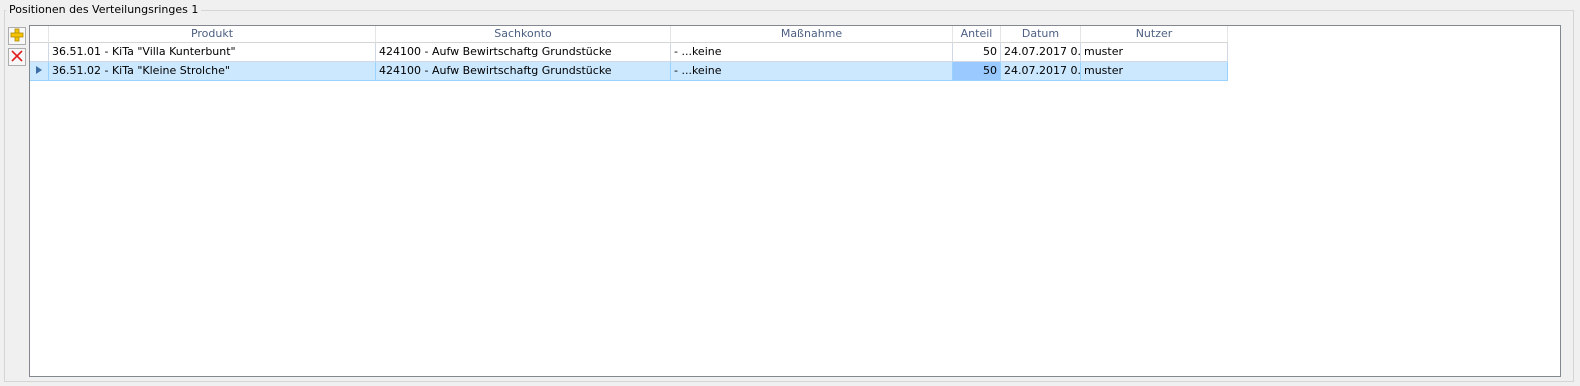 Image resolution: width=1580 pixels, height=386 pixels. Describe the element at coordinates (1154, 34) in the screenshot. I see `column-header-nutzer: Nutzer` at that location.